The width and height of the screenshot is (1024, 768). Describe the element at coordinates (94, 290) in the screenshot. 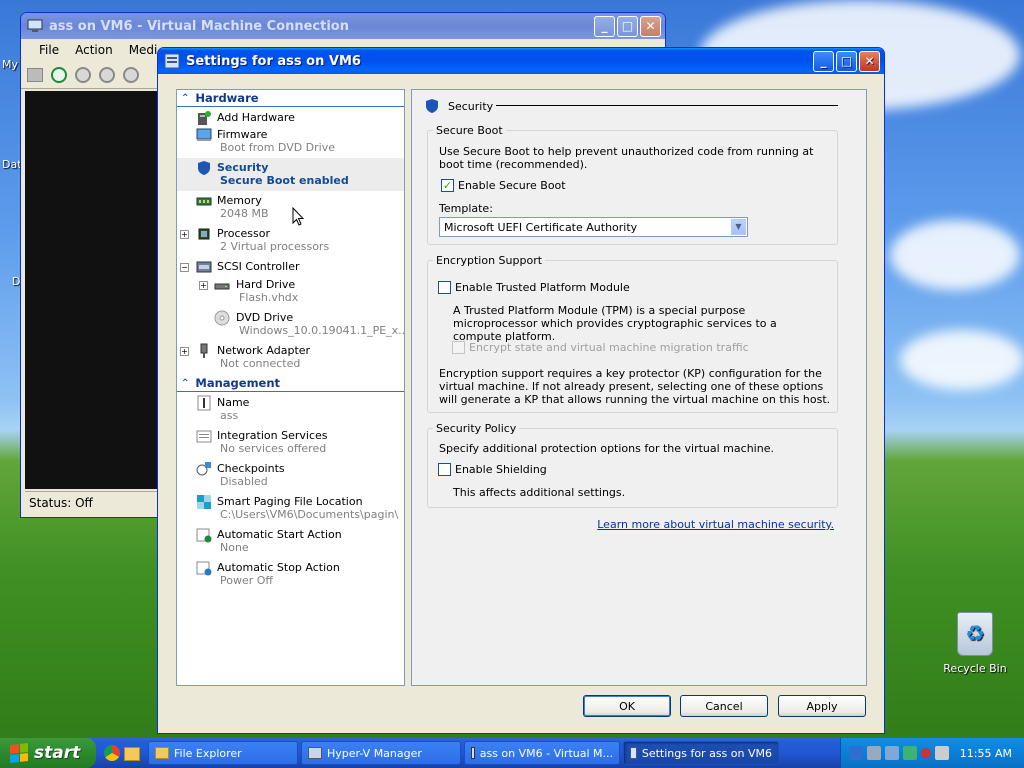

I see `vm-screen` at that location.